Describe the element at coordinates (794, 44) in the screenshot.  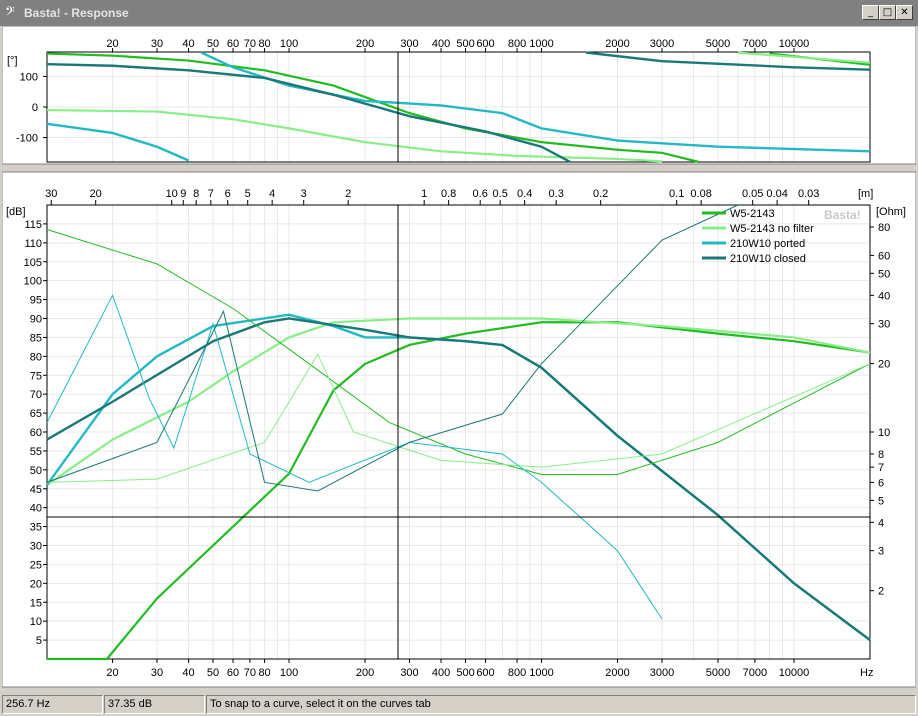
I see `phase-x-tick-label: 10000` at that location.